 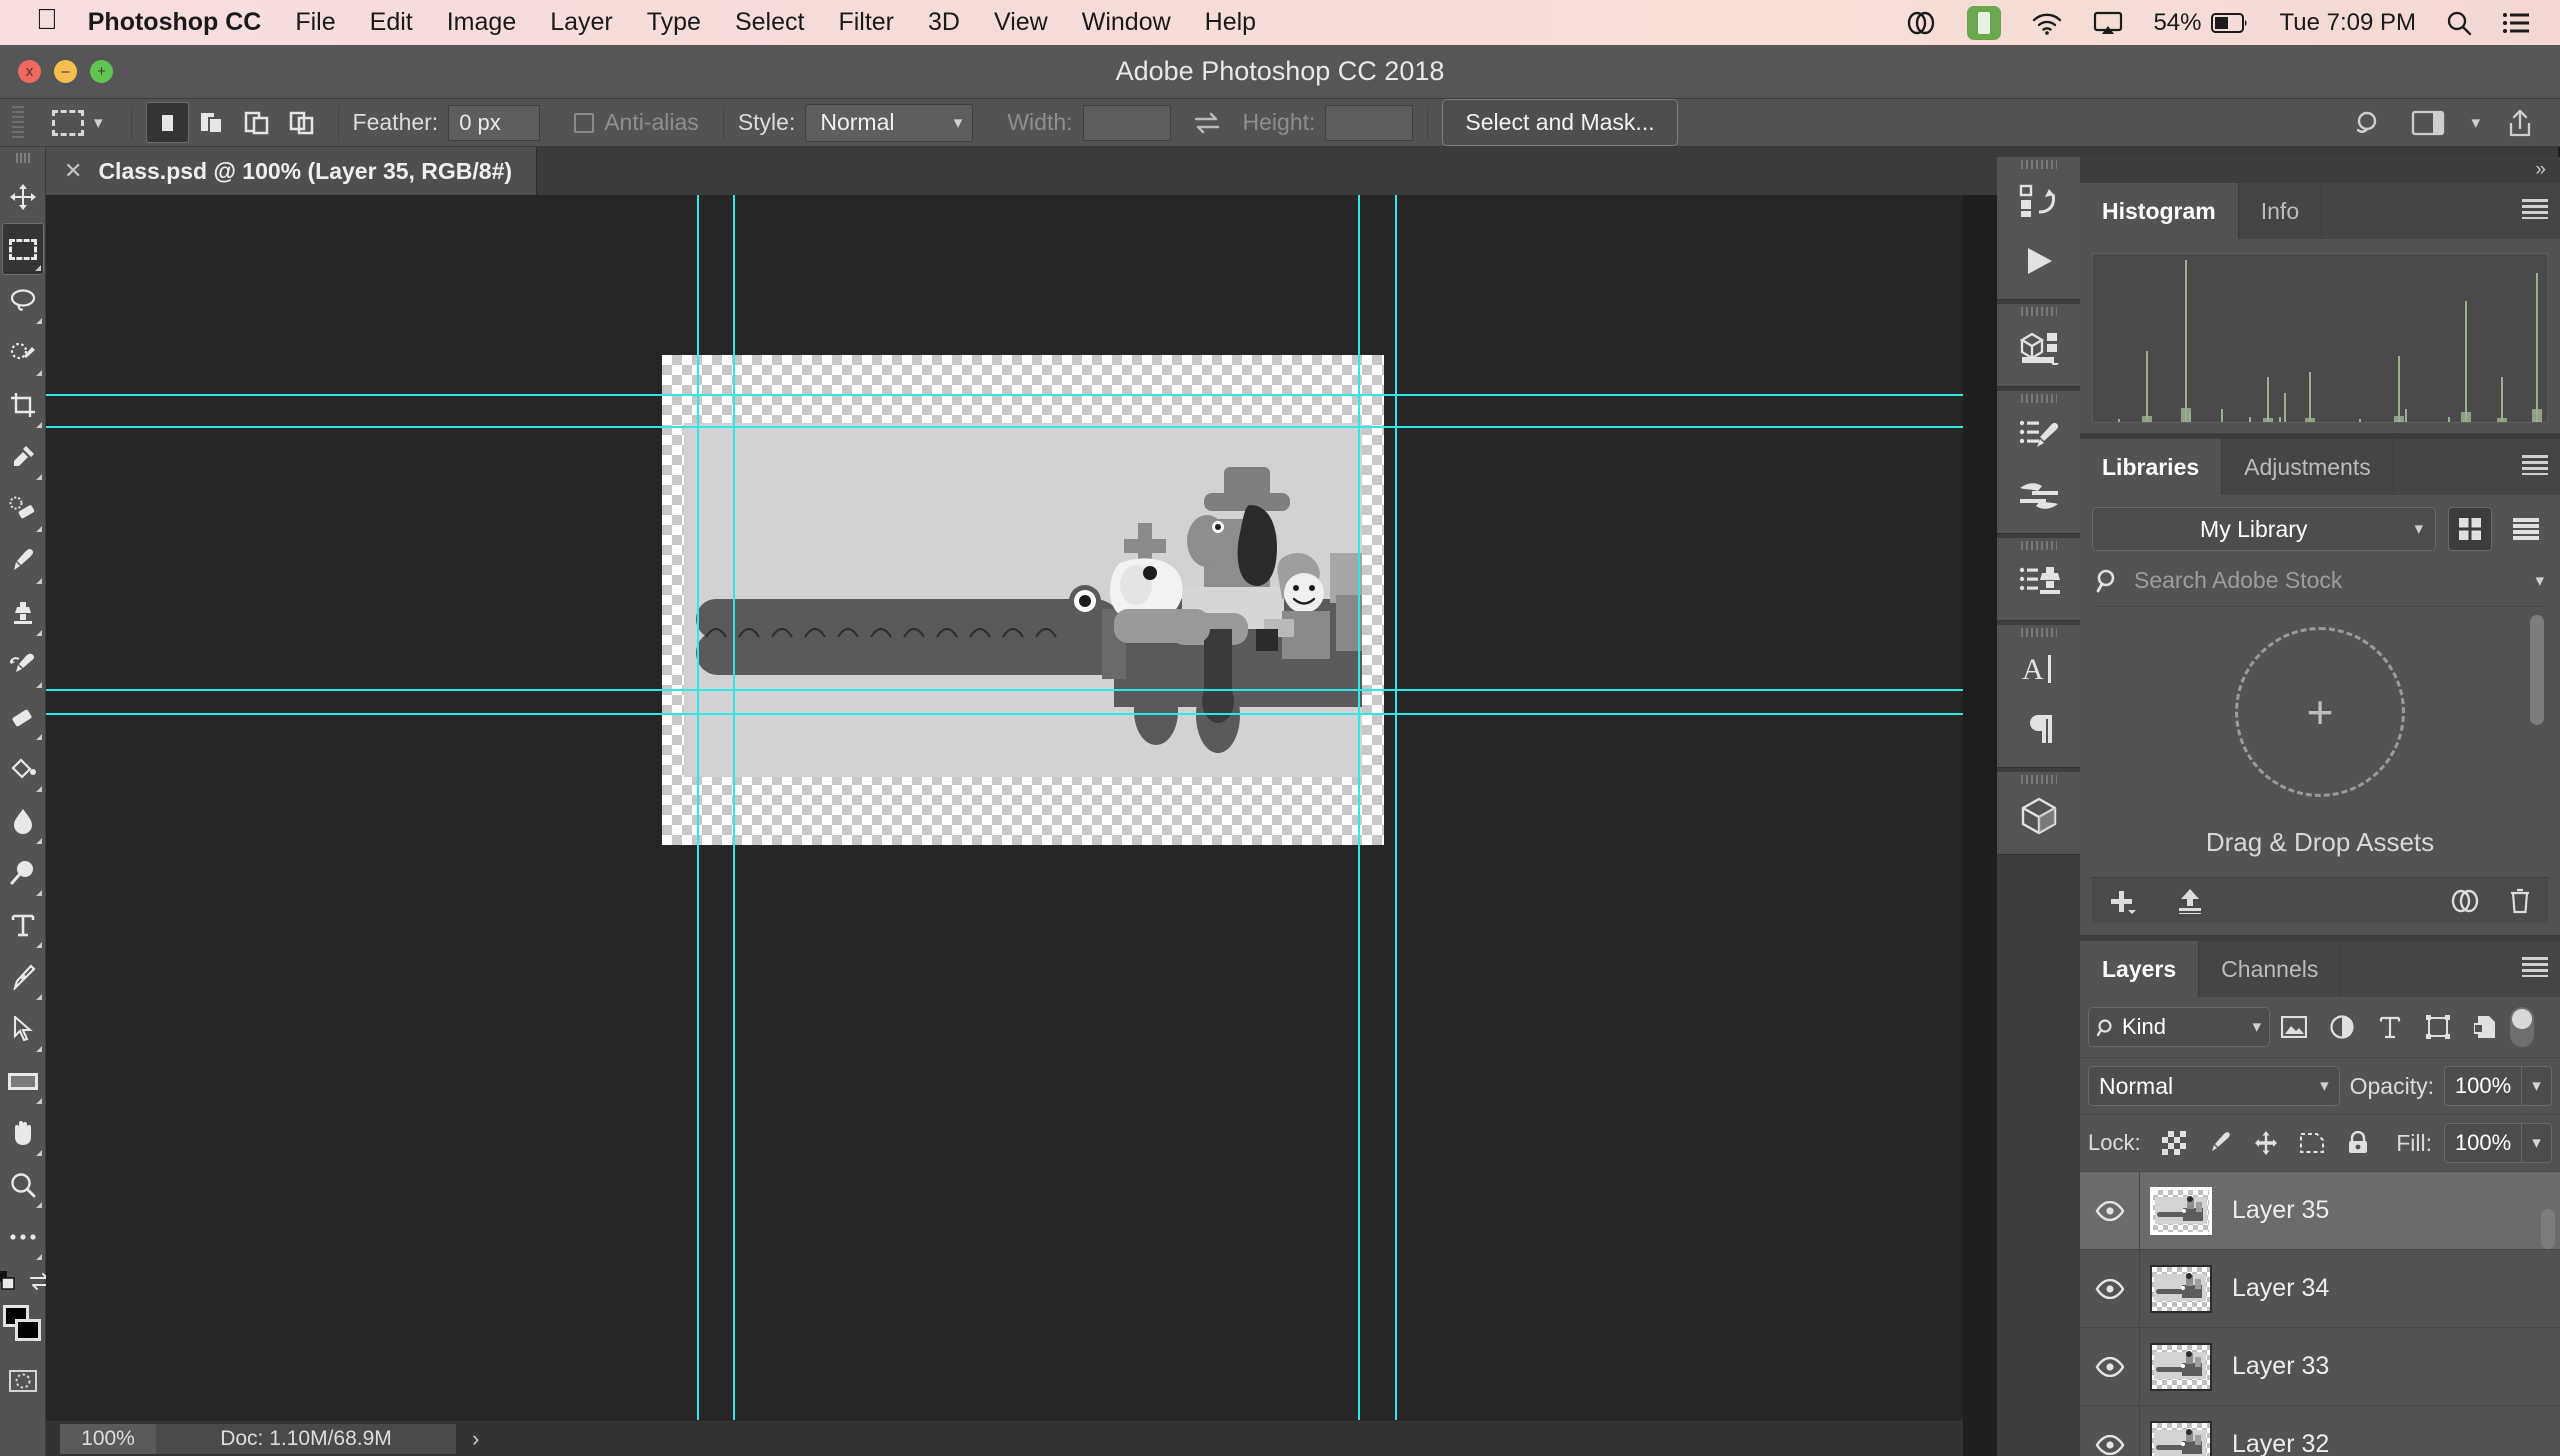 What do you see at coordinates (2038, 261) in the screenshot?
I see `actions-play-icon` at bounding box center [2038, 261].